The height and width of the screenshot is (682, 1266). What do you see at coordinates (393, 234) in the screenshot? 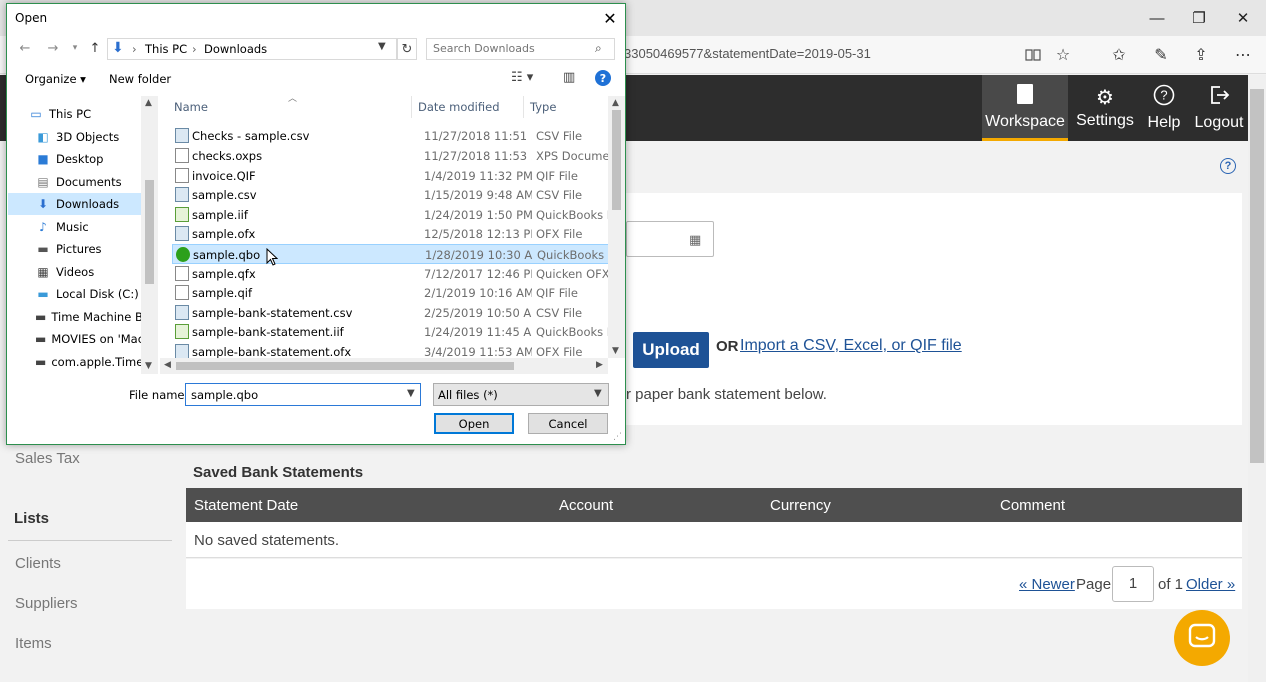
I see `file-row: sample.ofx 12/5/2018 12:13 PM OFX File` at bounding box center [393, 234].